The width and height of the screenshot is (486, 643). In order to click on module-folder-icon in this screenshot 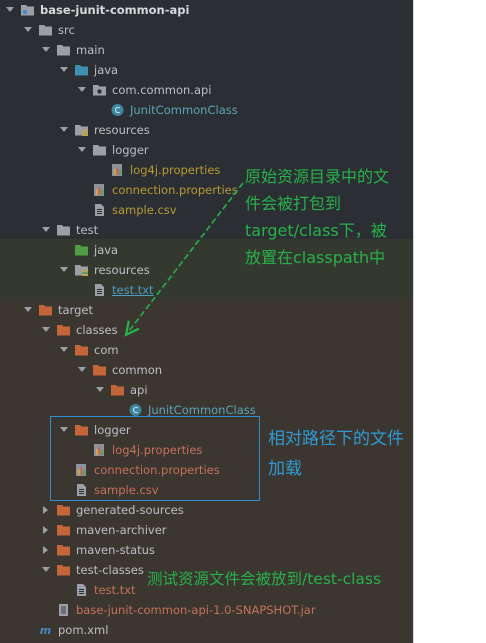, I will do `click(27, 10)`.